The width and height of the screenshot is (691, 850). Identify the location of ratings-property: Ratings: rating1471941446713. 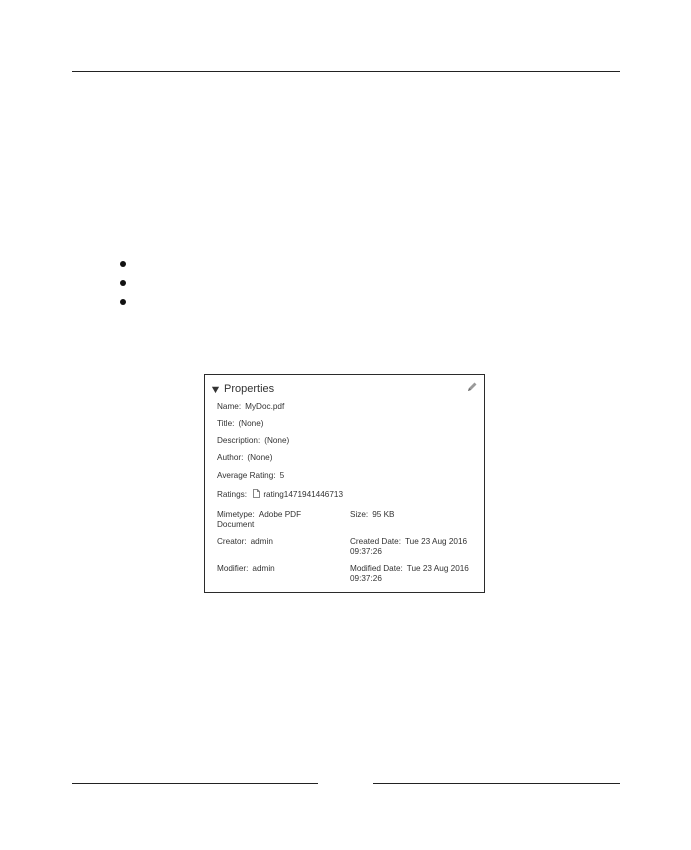
(280, 494).